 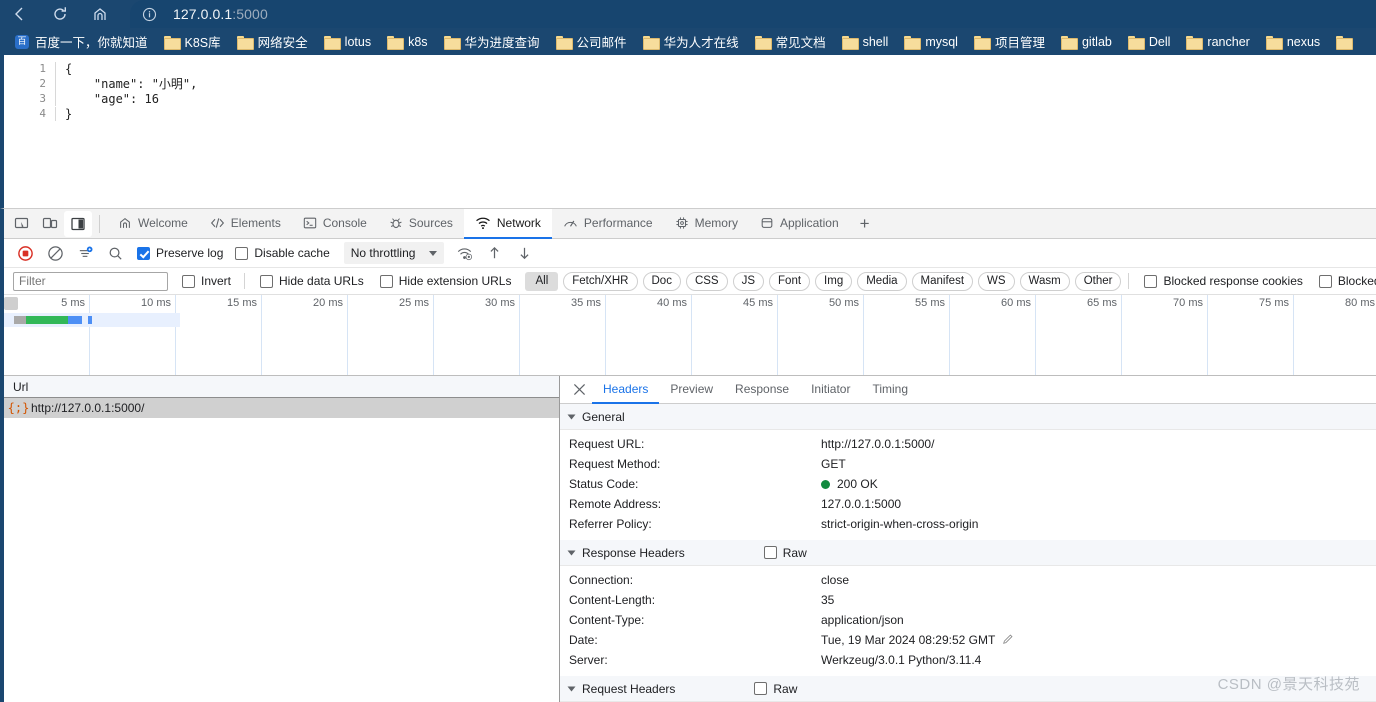 I want to click on bookmark-item: 公司邮件, so click(x=591, y=42).